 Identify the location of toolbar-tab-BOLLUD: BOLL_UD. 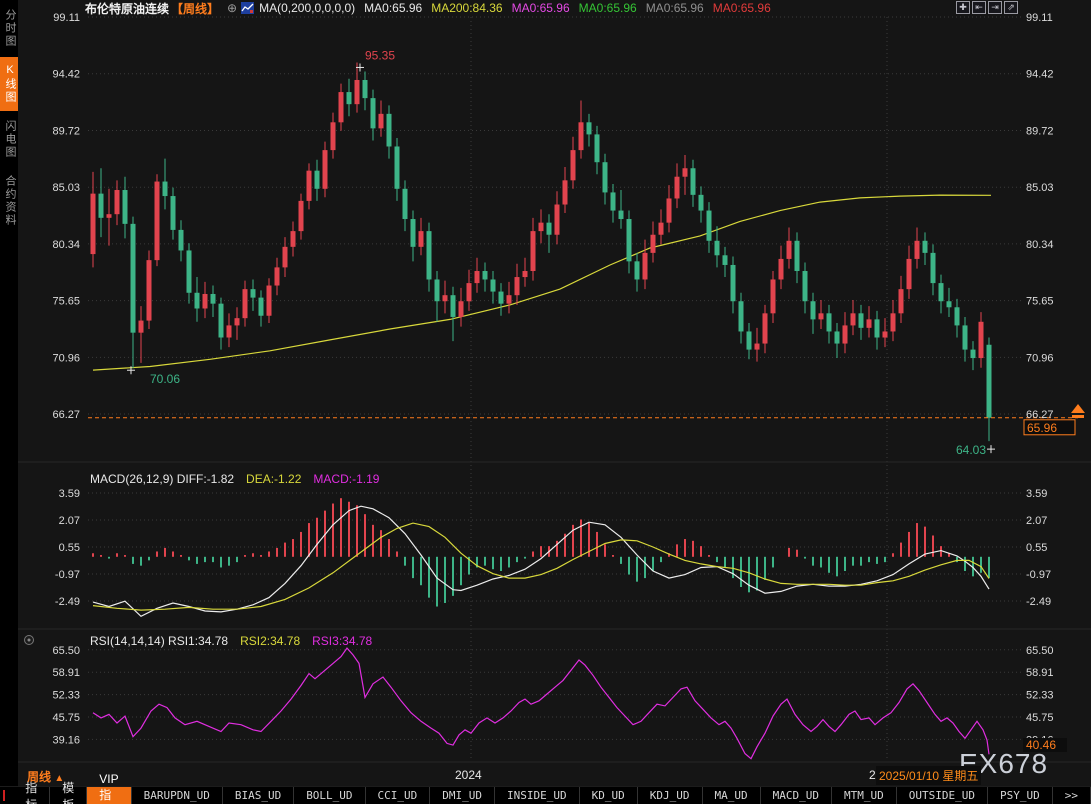
(330, 795).